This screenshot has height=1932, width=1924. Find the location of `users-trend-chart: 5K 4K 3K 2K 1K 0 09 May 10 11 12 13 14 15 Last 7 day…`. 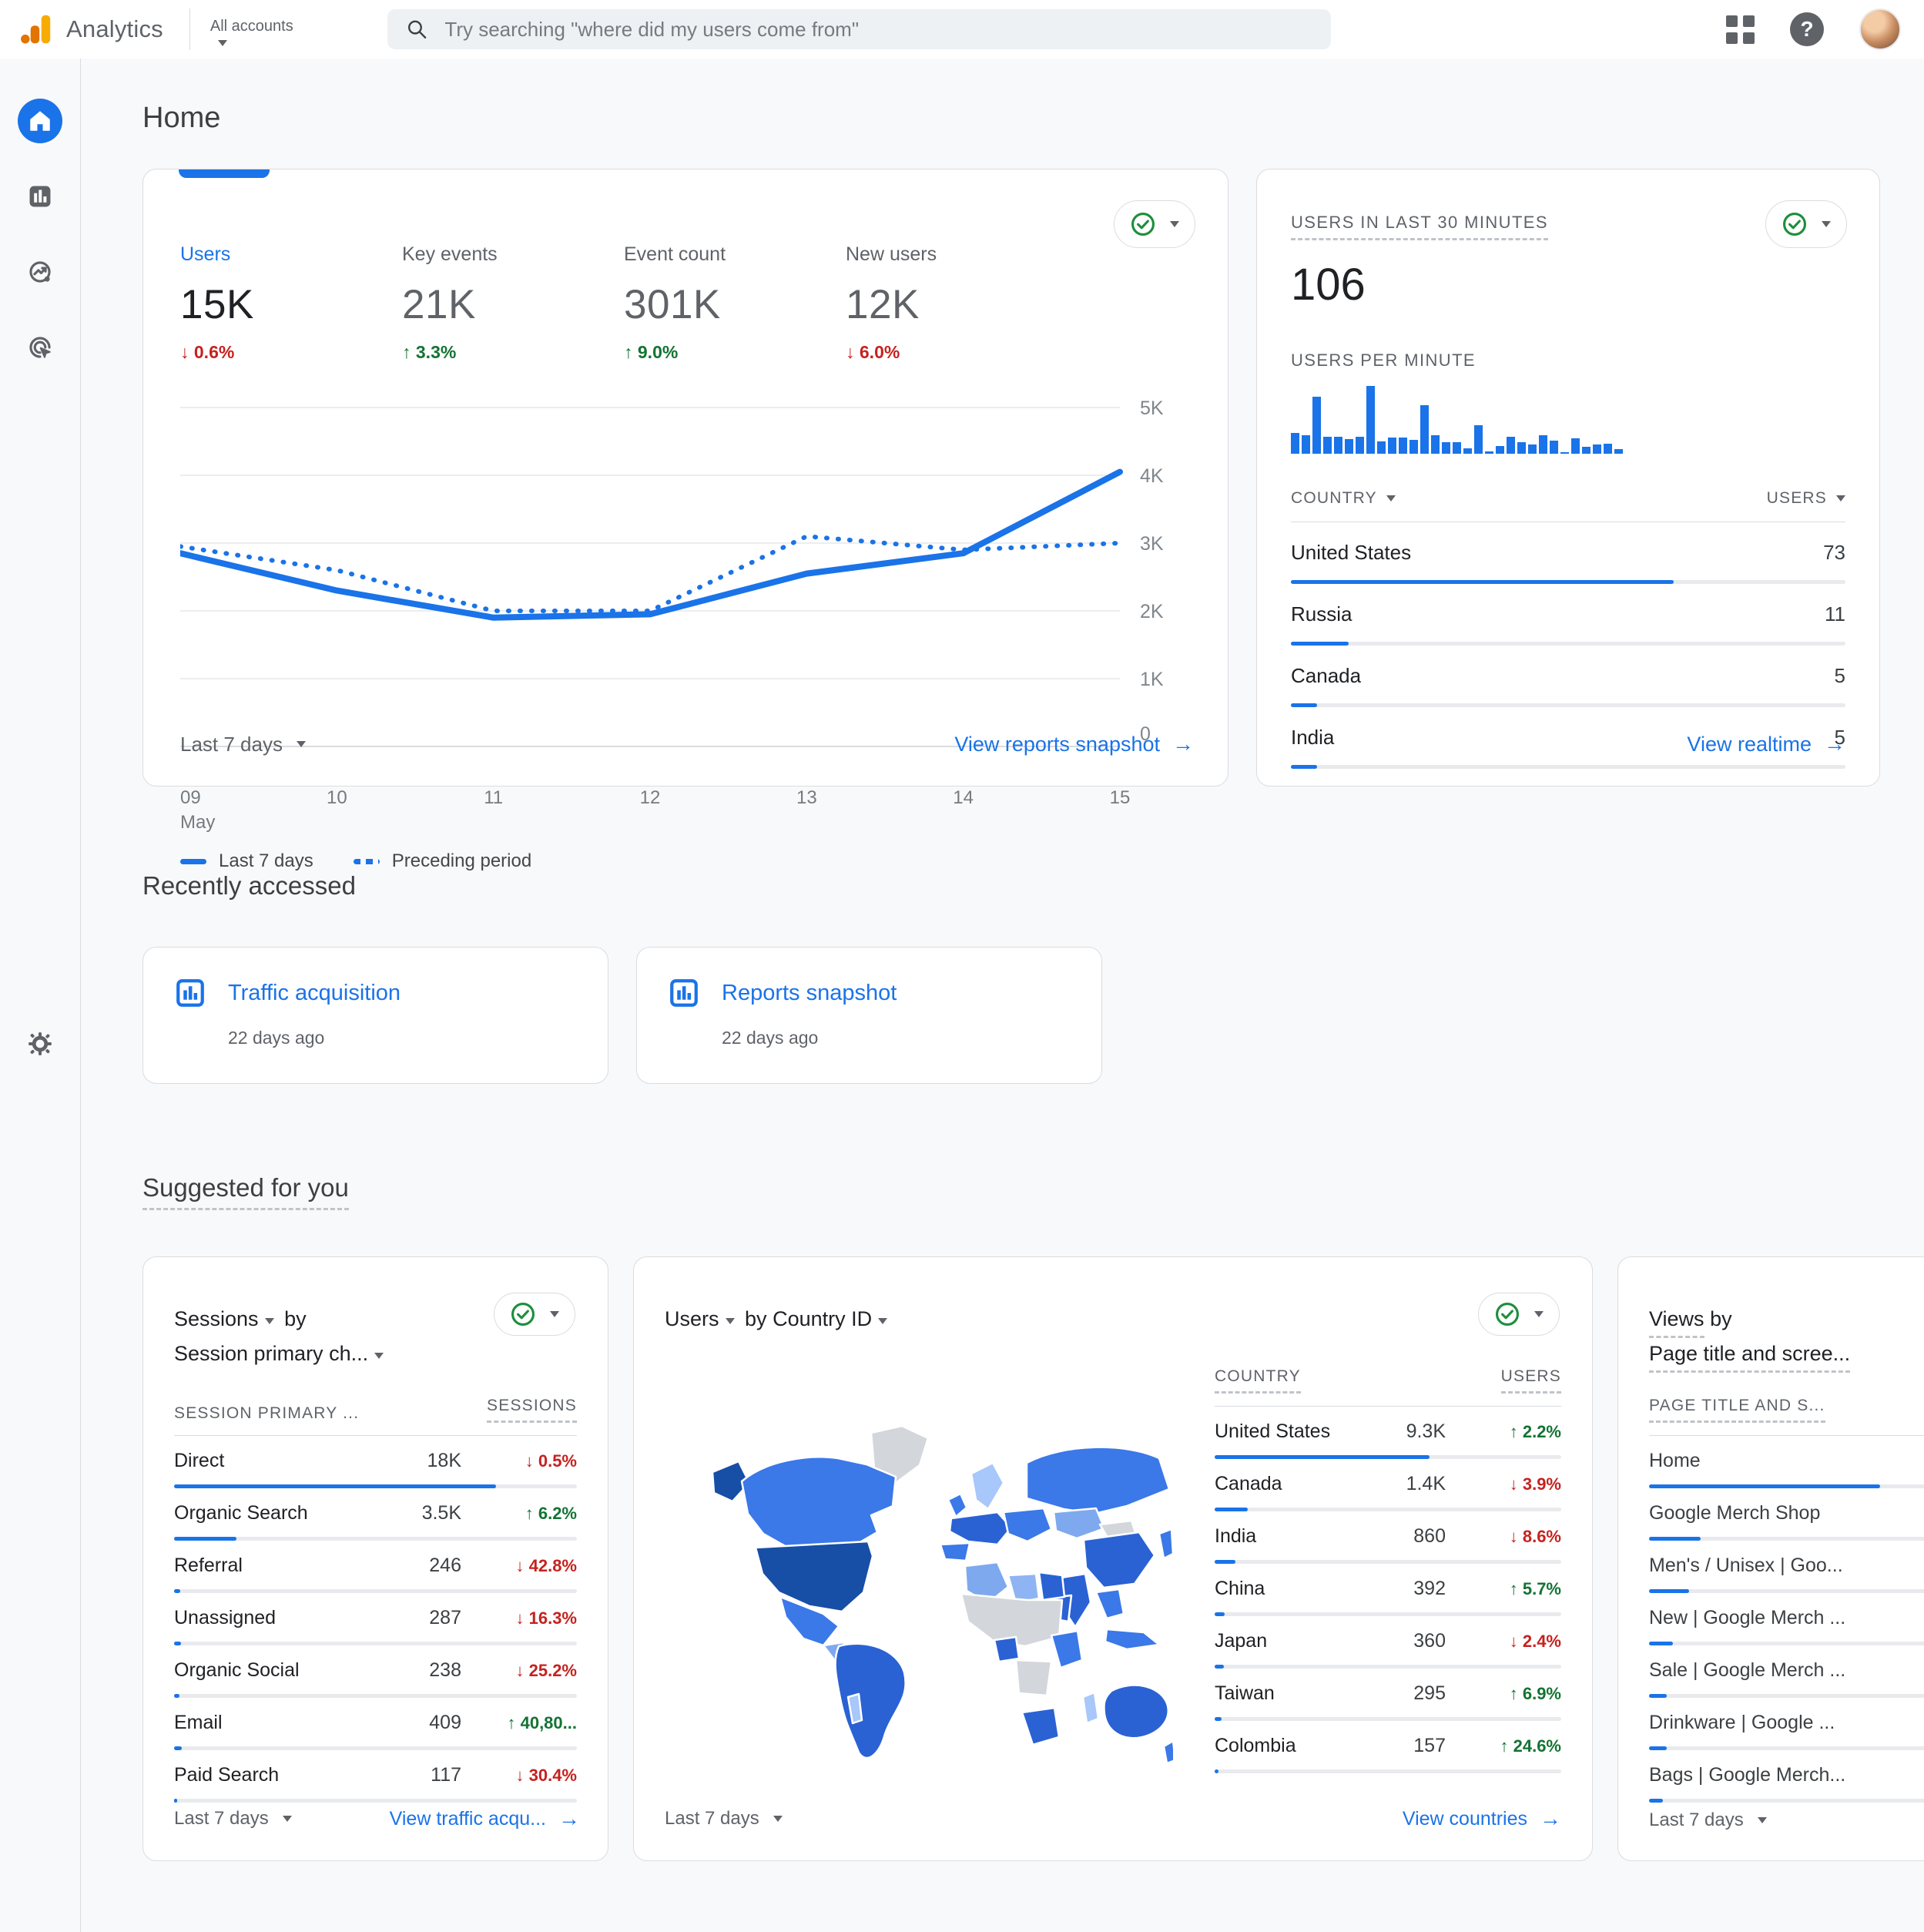

users-trend-chart: 5K 4K 3K 2K 1K 0 09 May 10 11 12 13 14 15 Last 7 day… is located at coordinates (684, 633).